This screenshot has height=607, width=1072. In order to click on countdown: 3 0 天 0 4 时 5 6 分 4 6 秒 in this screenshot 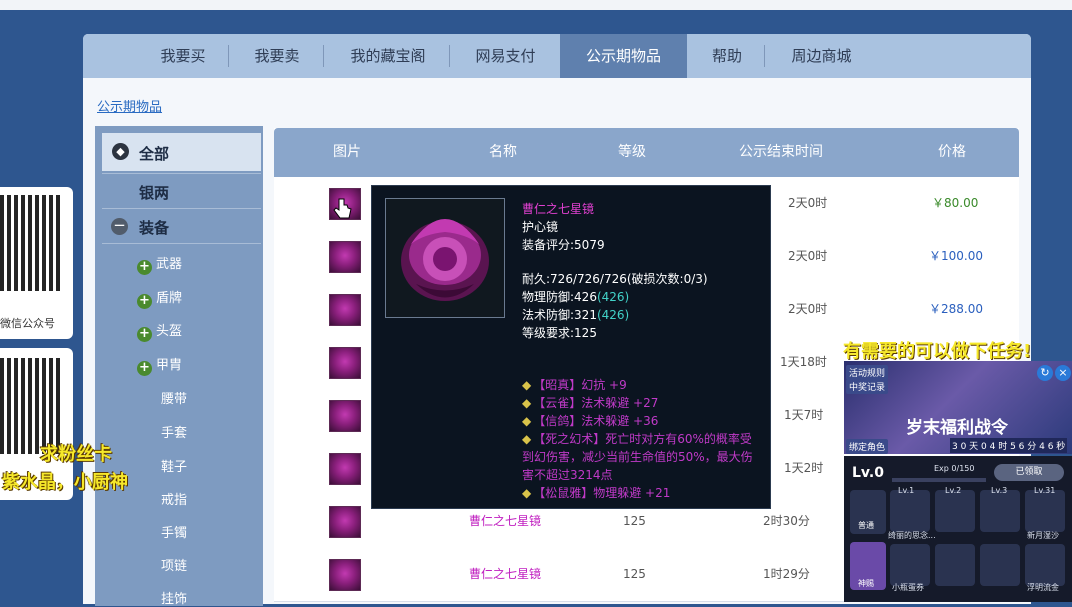, I will do `click(1009, 445)`.